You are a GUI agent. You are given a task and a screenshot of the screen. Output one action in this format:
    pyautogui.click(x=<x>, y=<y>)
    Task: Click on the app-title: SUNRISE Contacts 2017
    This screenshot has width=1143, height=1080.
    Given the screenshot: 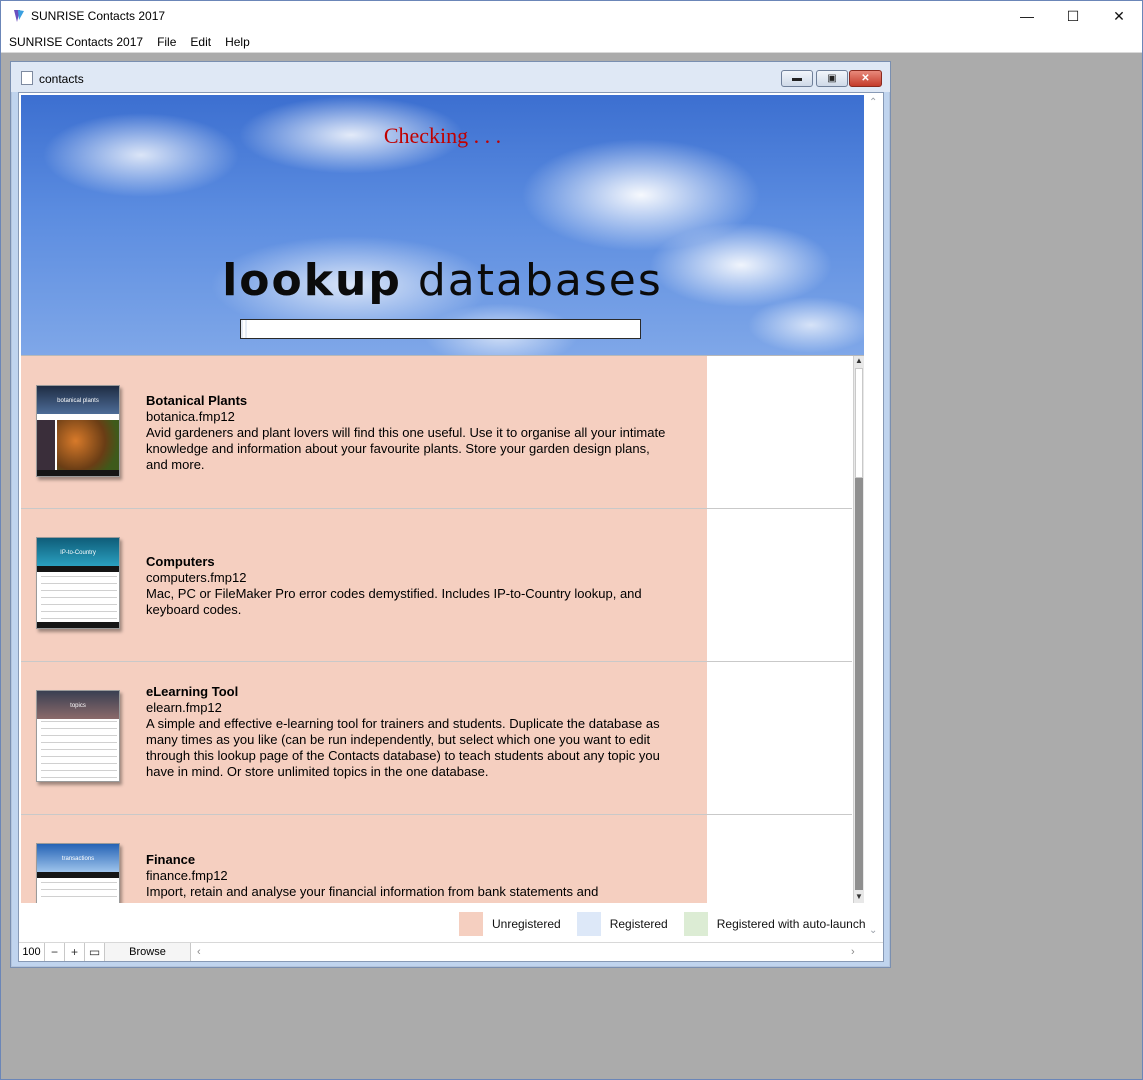 What is the action you would take?
    pyautogui.click(x=98, y=16)
    